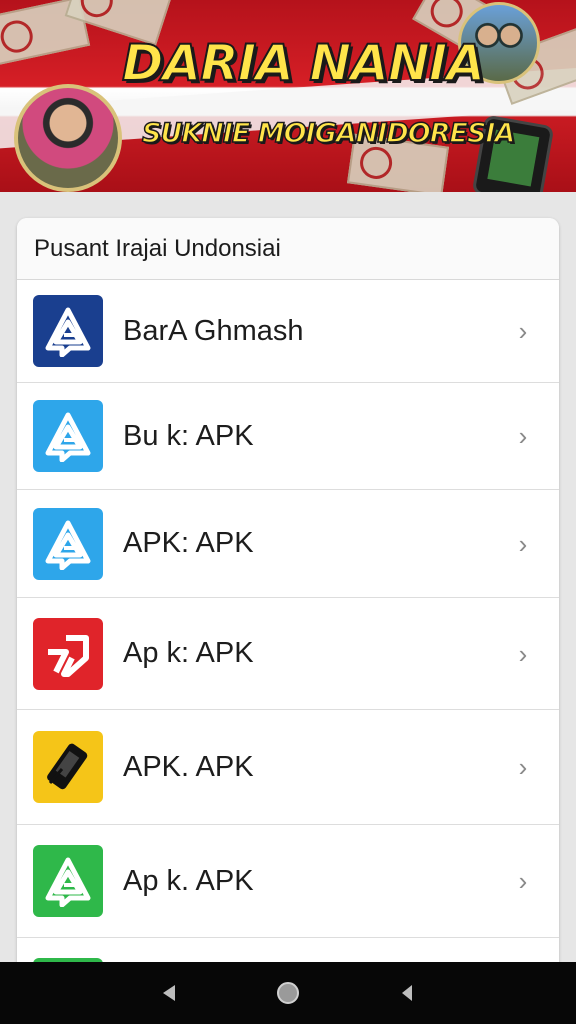 The image size is (576, 1024). I want to click on list-item: APK: APK ›, so click(288, 544).